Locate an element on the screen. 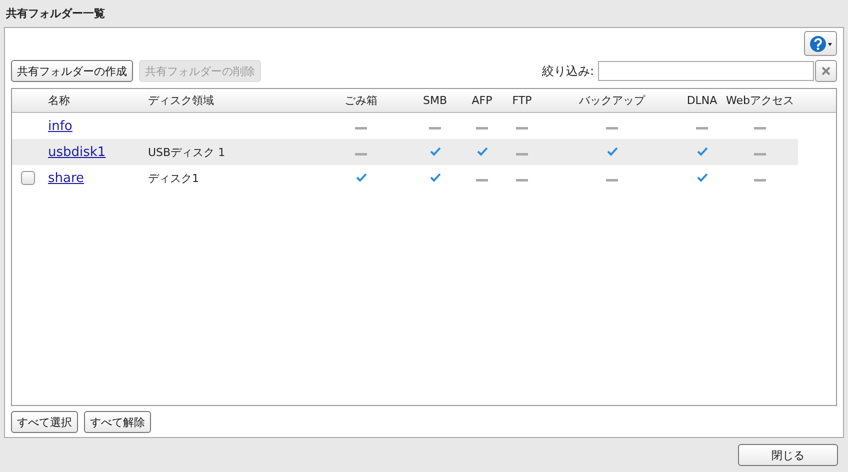 This screenshot has height=472, width=848. footer-button: すべて解除 is located at coordinates (117, 422).